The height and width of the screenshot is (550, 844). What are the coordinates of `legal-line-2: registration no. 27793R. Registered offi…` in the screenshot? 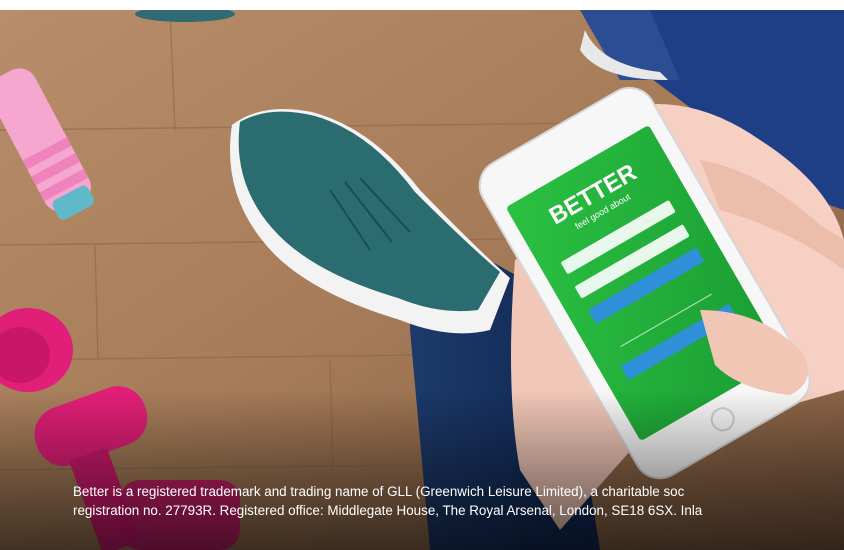 It's located at (388, 510).